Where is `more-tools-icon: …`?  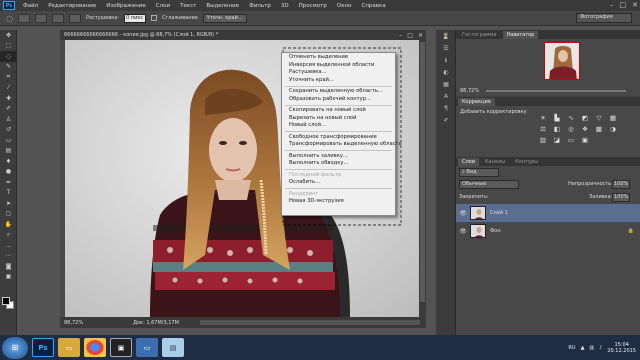
more-tools-icon: … is located at coordinates (8, 245).